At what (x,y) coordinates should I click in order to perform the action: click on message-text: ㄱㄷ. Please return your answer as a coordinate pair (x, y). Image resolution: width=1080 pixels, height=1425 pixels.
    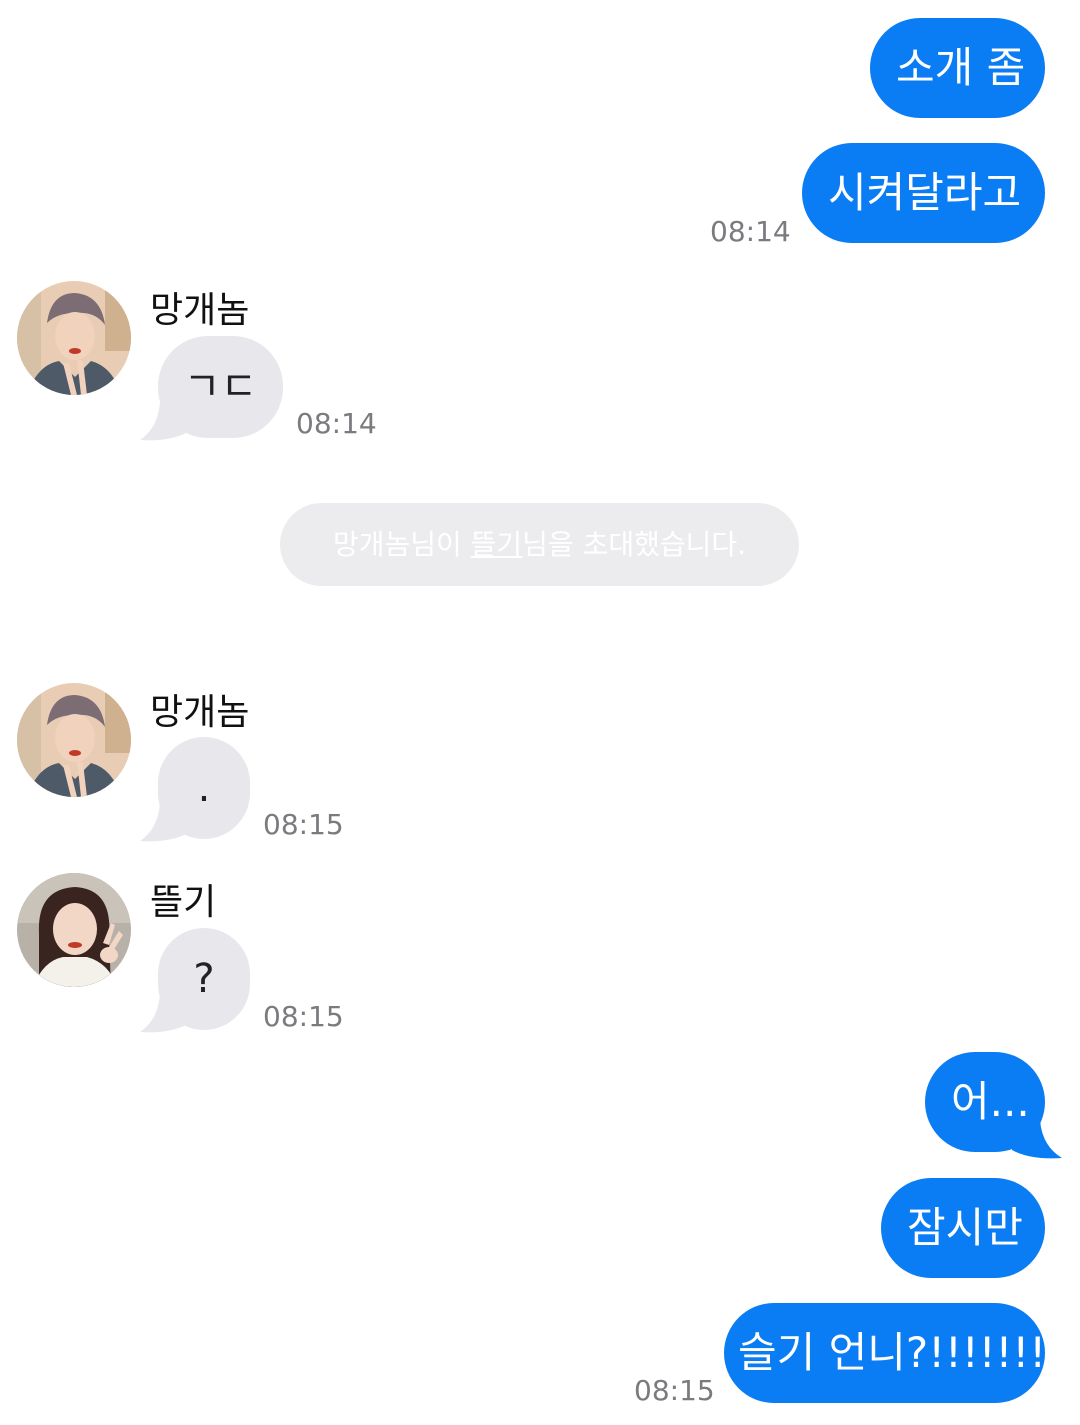
    Looking at the image, I should click on (220, 387).